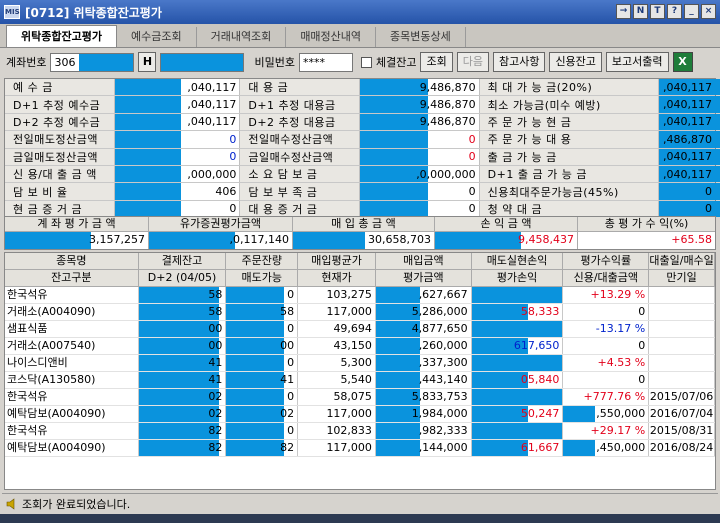 This screenshot has width=720, height=523. Describe the element at coordinates (360, 380) in the screenshot. I see `table-row: 코스닥(A130580) 41 41 5,540,443,140 05,840 0` at that location.